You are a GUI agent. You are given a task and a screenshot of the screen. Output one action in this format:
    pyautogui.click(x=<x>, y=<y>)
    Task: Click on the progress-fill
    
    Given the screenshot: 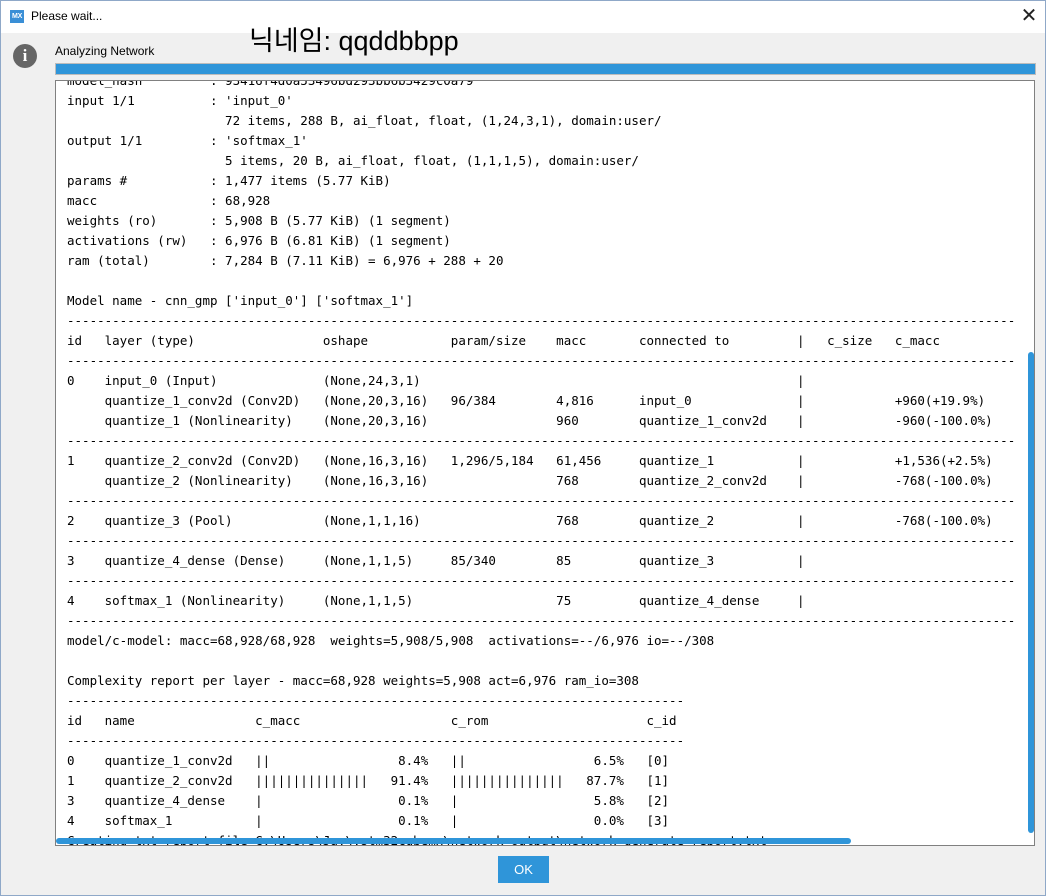 What is the action you would take?
    pyautogui.click(x=545, y=69)
    